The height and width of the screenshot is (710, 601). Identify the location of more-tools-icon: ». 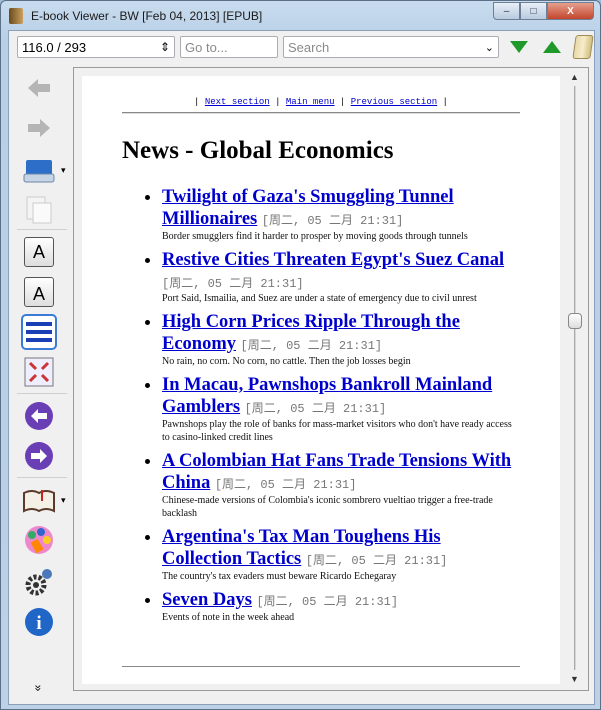
(38, 688).